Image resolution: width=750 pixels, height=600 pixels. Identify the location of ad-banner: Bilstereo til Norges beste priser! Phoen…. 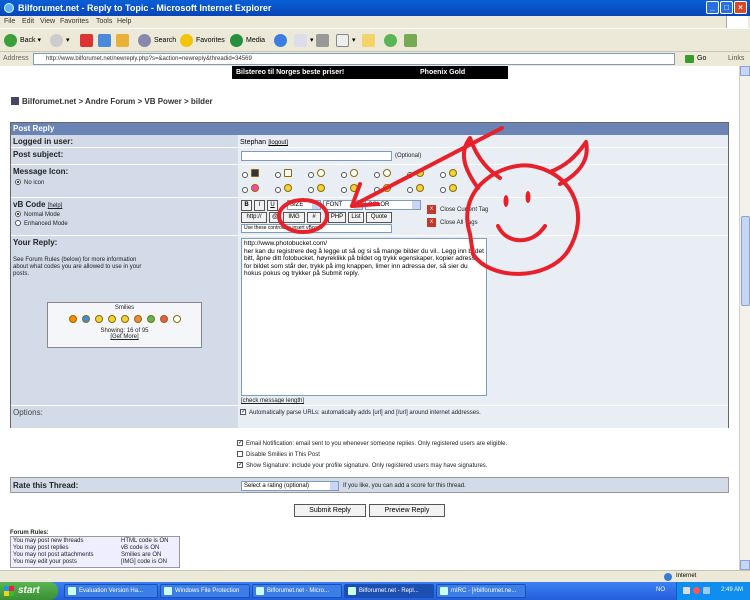
(370, 72).